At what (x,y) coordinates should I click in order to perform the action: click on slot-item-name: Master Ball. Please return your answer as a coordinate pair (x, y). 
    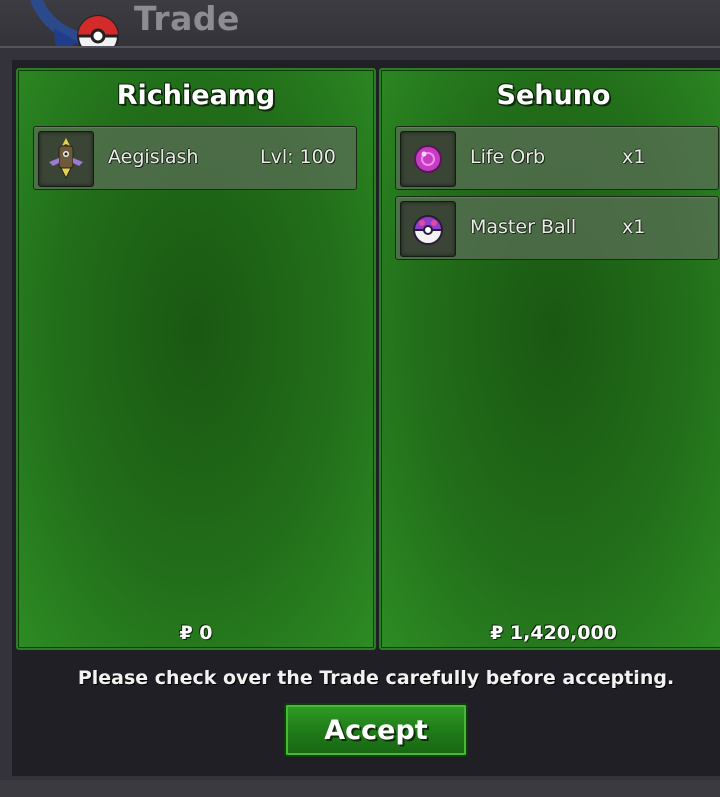
    Looking at the image, I should click on (523, 227).